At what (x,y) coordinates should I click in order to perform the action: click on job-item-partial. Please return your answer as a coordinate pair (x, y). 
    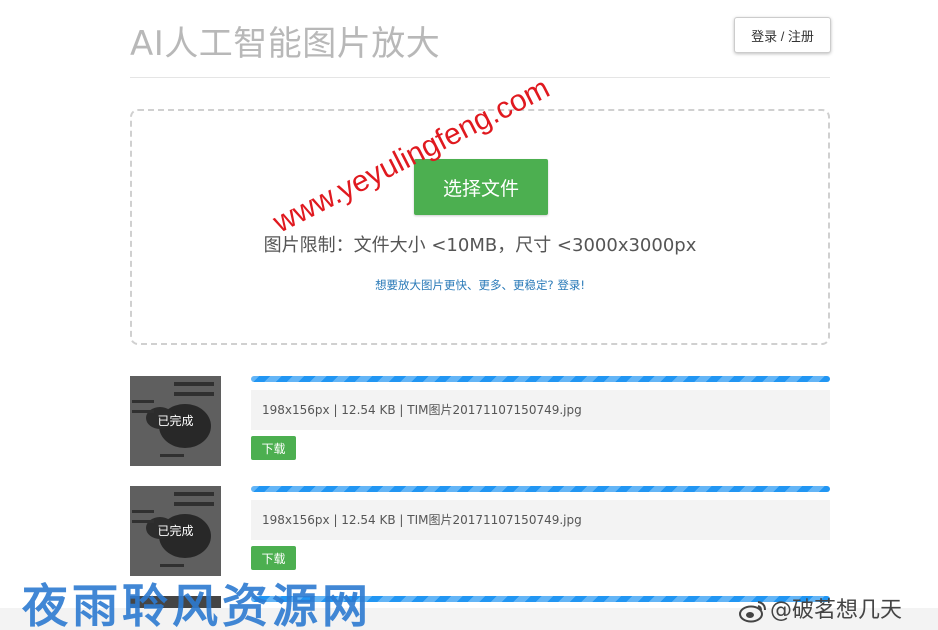
    Looking at the image, I should click on (480, 602).